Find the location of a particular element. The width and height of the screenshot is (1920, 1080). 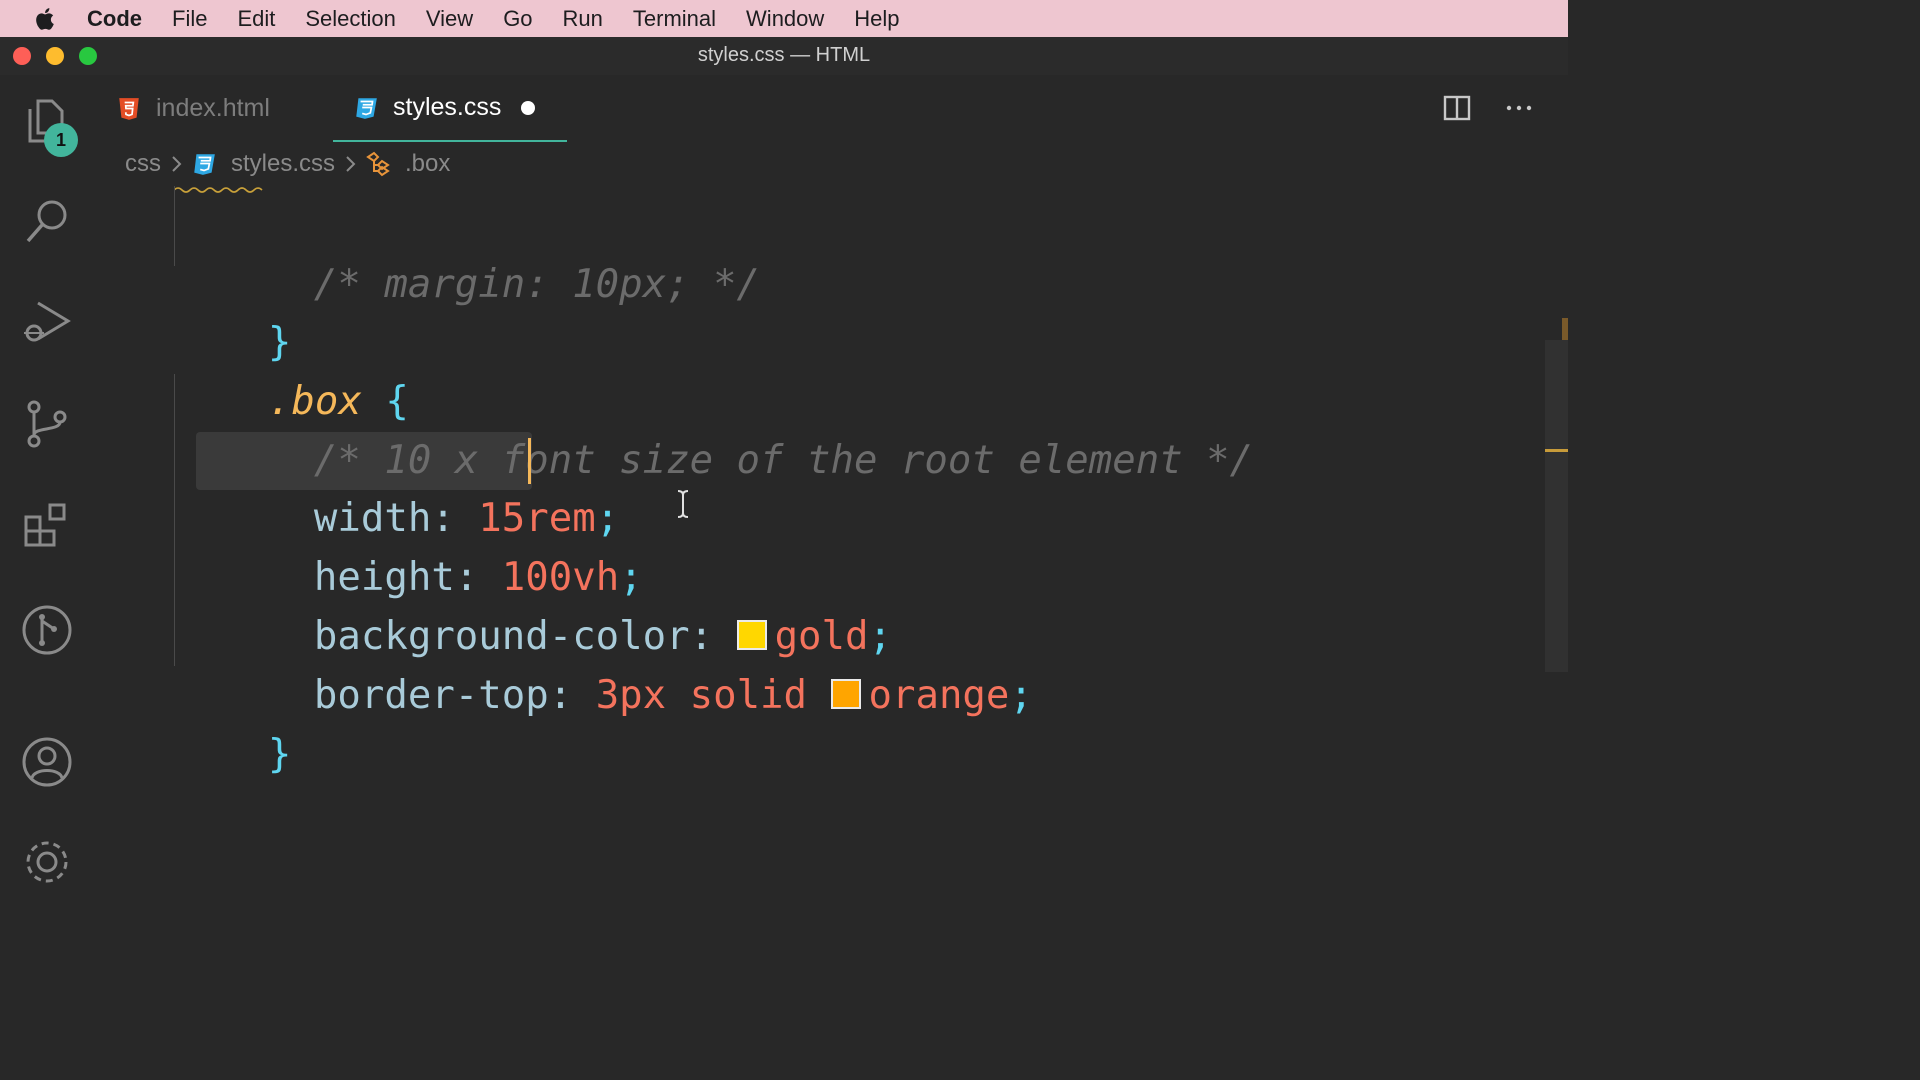

breadcrumb: css styles.css .box is located at coordinates (287, 164).